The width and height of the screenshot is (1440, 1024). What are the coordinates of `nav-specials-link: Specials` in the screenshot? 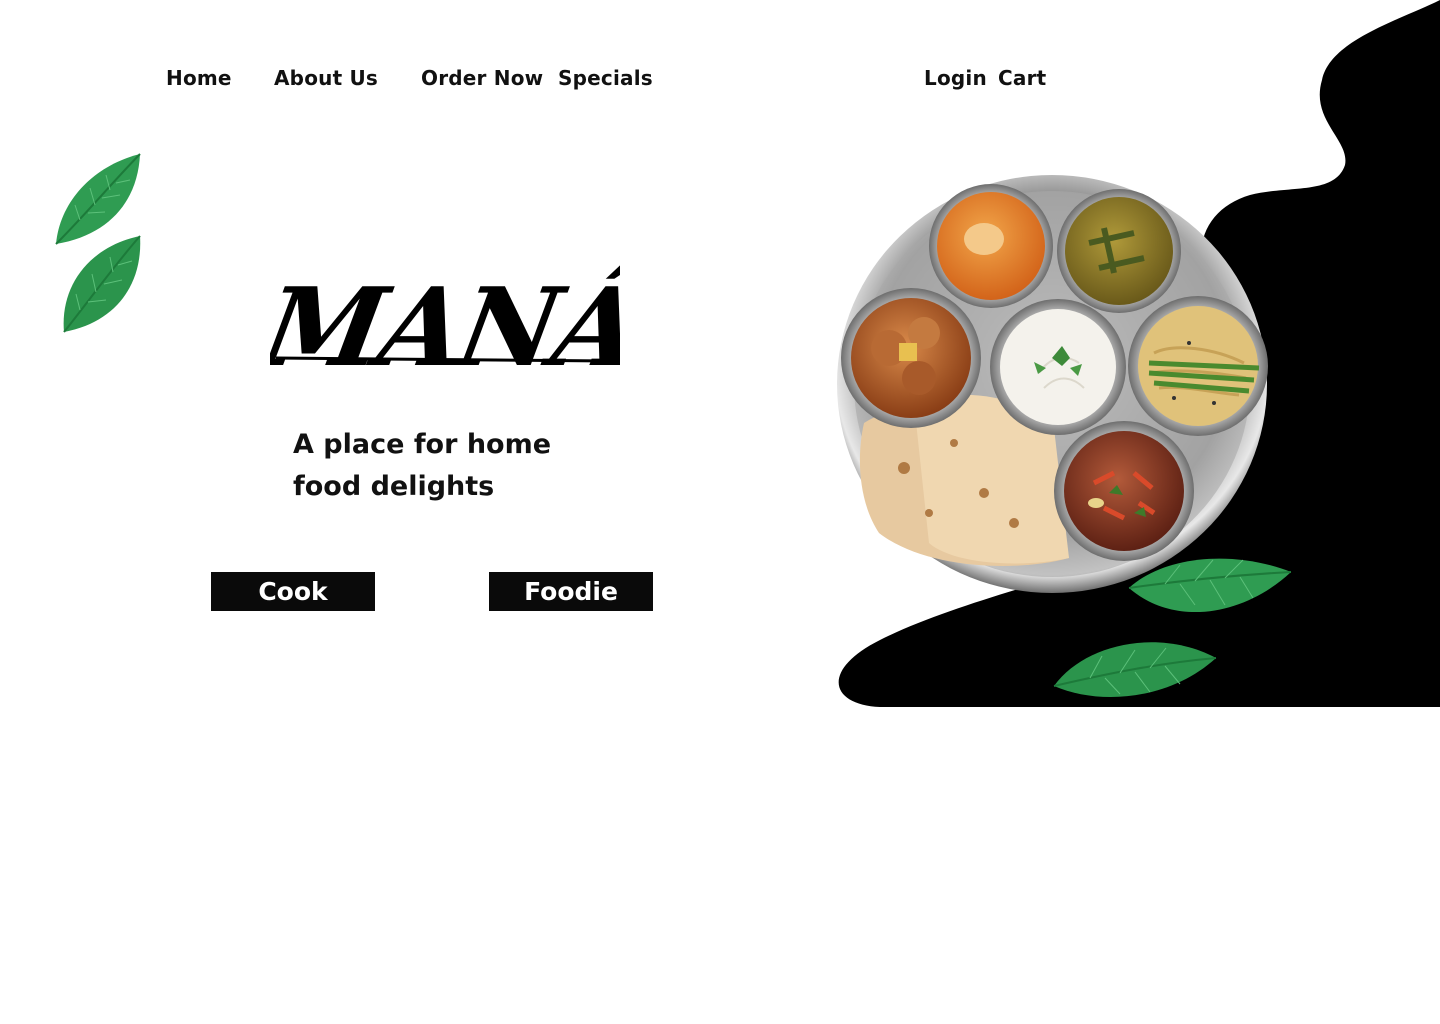 It's located at (605, 78).